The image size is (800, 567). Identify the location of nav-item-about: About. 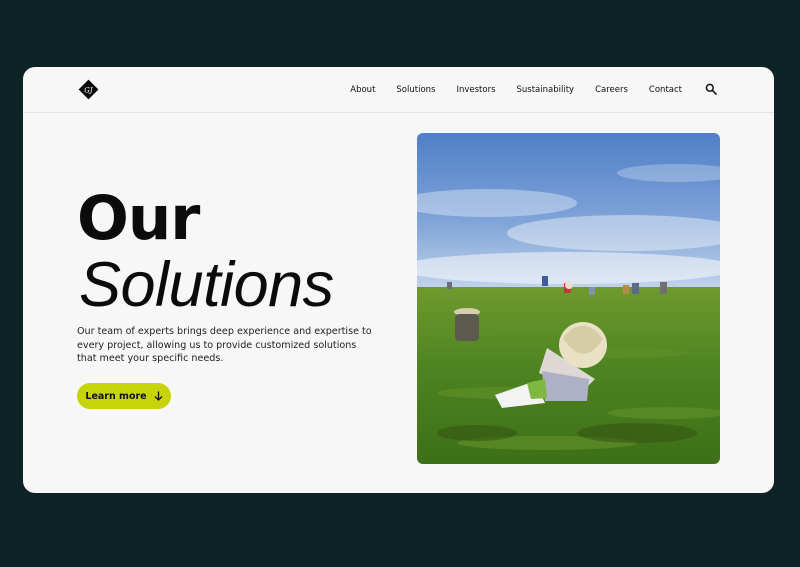
(362, 90).